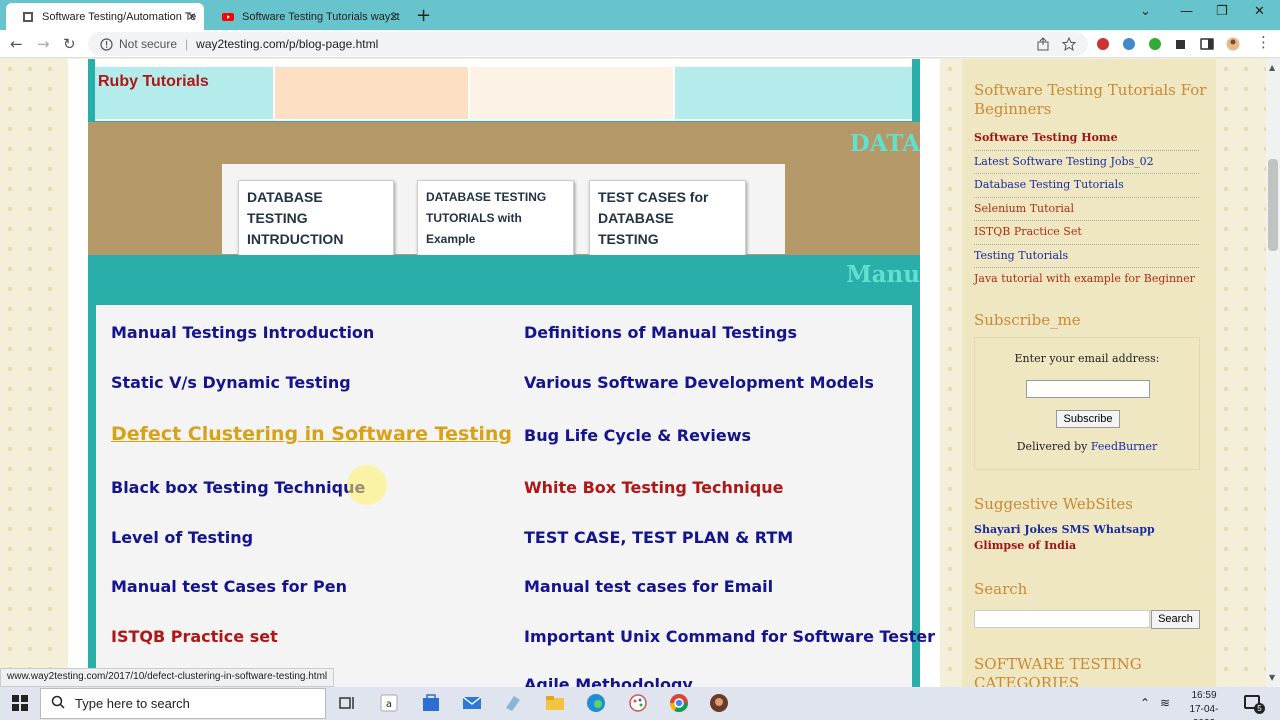 The width and height of the screenshot is (1280, 720). I want to click on manual-link-hovered: Defect Clustering in Software Testing, so click(311, 434).